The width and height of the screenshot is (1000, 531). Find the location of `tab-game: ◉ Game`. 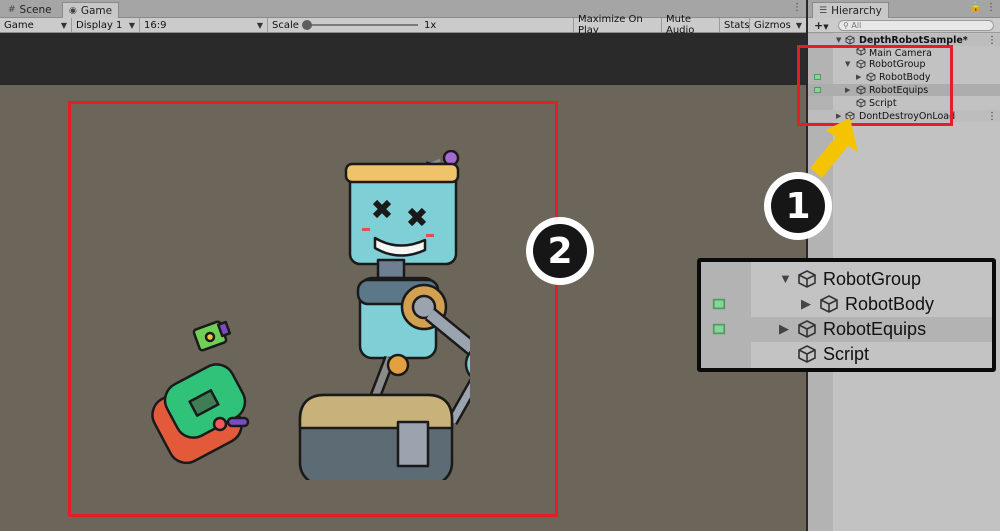

tab-game: ◉ Game is located at coordinates (91, 10).